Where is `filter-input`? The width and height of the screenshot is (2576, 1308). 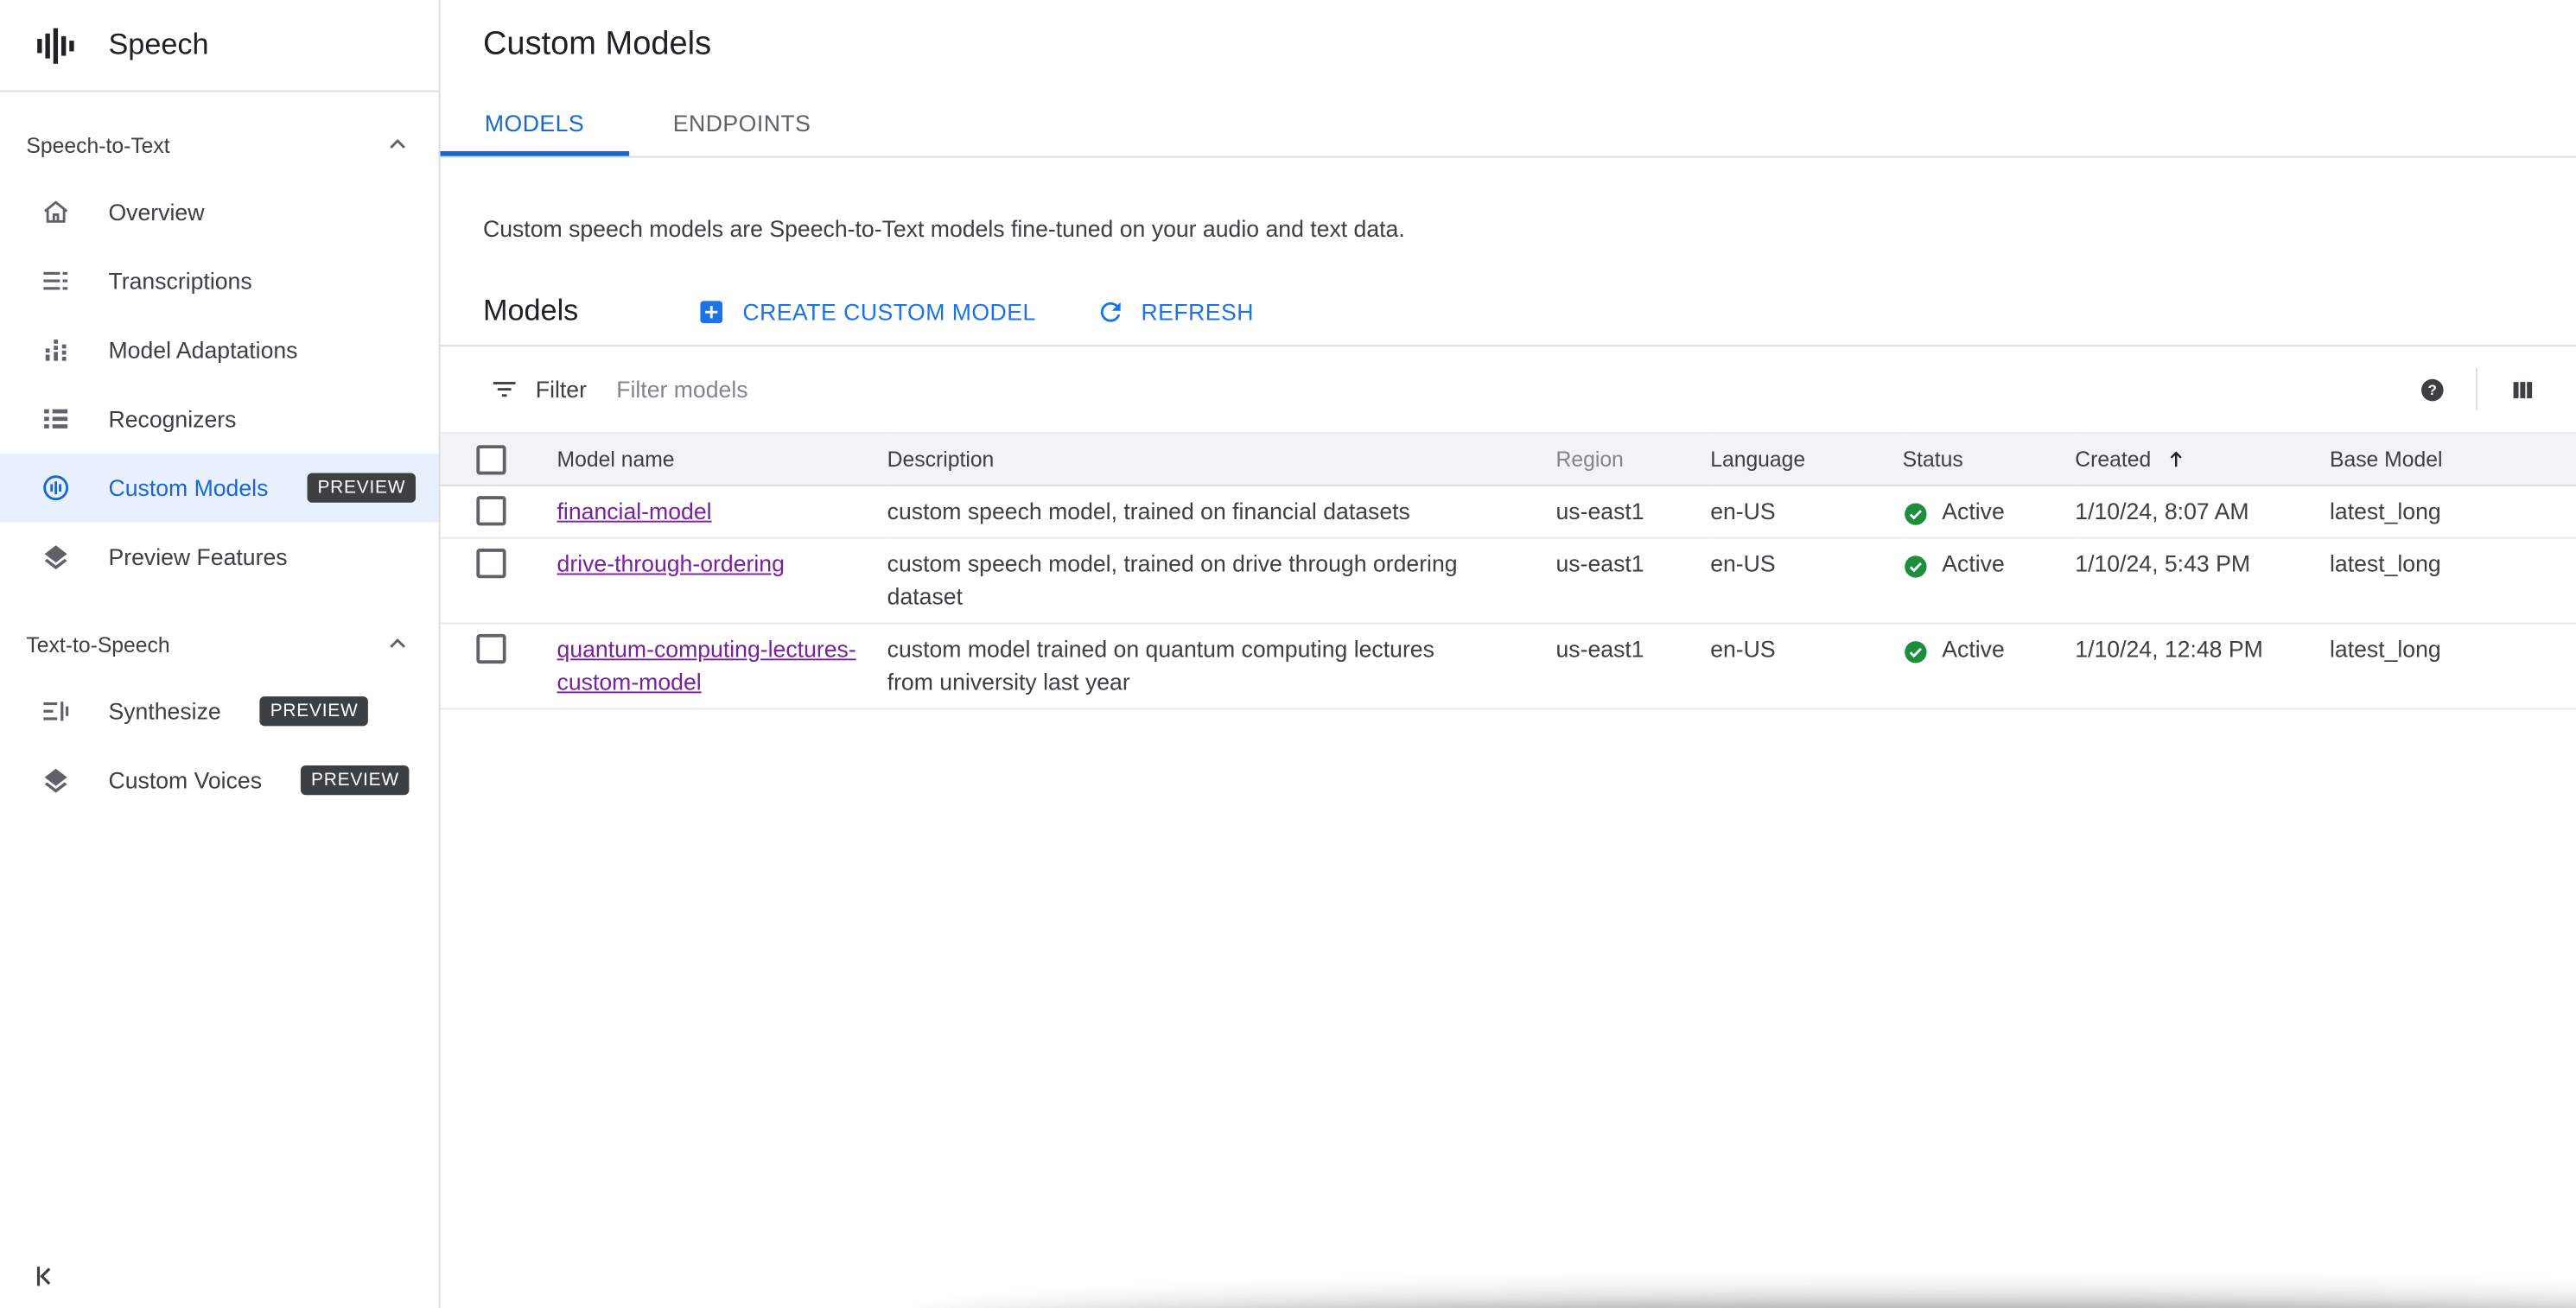
filter-input is located at coordinates (1511, 389).